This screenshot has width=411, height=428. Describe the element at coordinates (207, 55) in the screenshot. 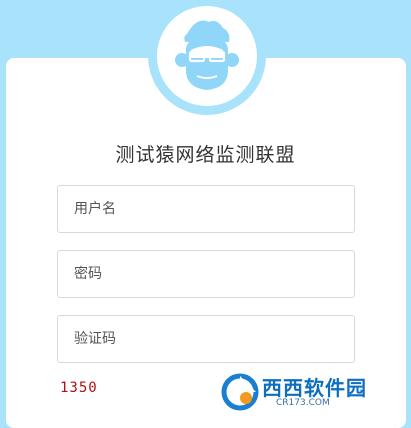

I see `monkey-with-glasses-icon` at that location.